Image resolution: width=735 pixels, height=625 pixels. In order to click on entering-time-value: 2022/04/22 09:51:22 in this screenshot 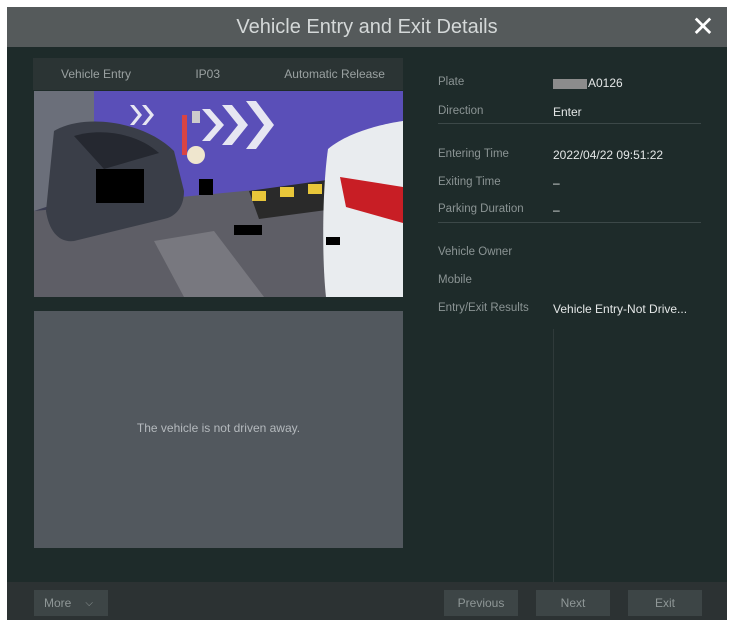, I will do `click(608, 155)`.